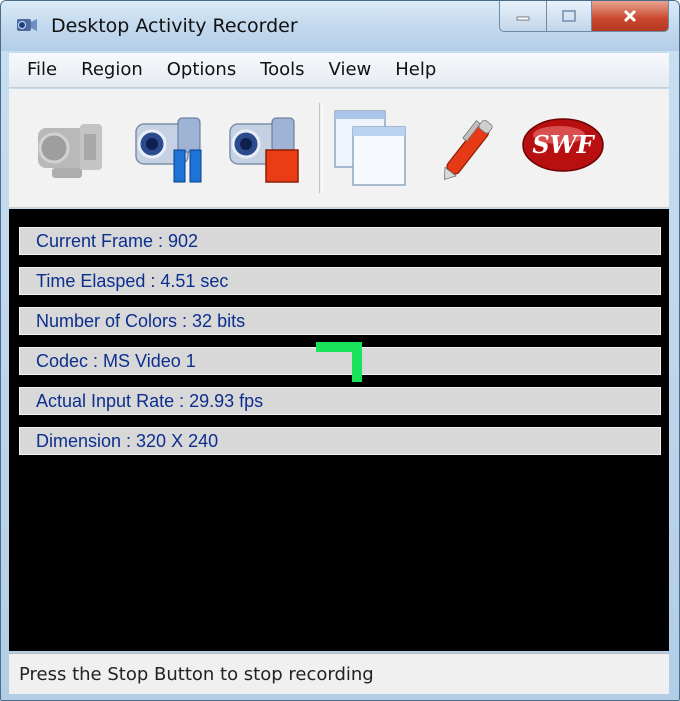 The image size is (680, 701). I want to click on input-rate-text: Actual Input Rate : 29.93 fps, so click(150, 401).